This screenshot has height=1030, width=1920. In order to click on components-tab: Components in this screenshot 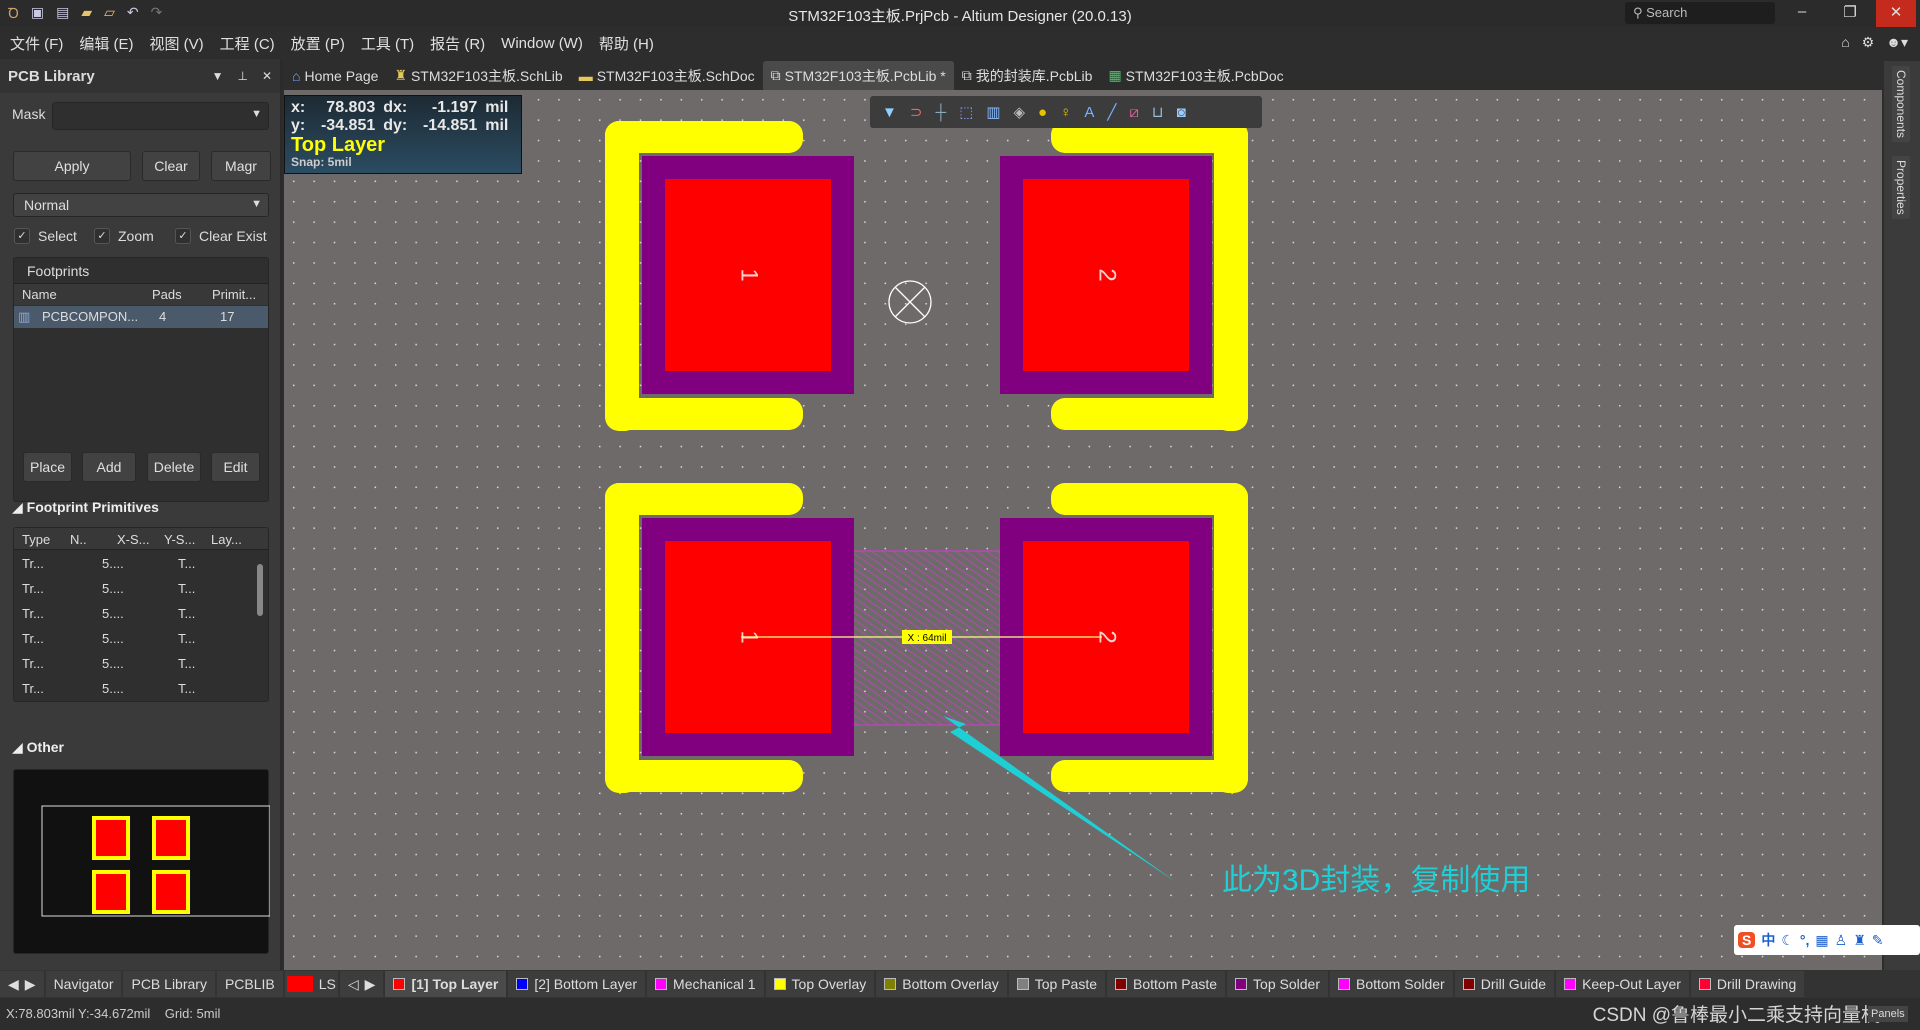, I will do `click(1901, 104)`.